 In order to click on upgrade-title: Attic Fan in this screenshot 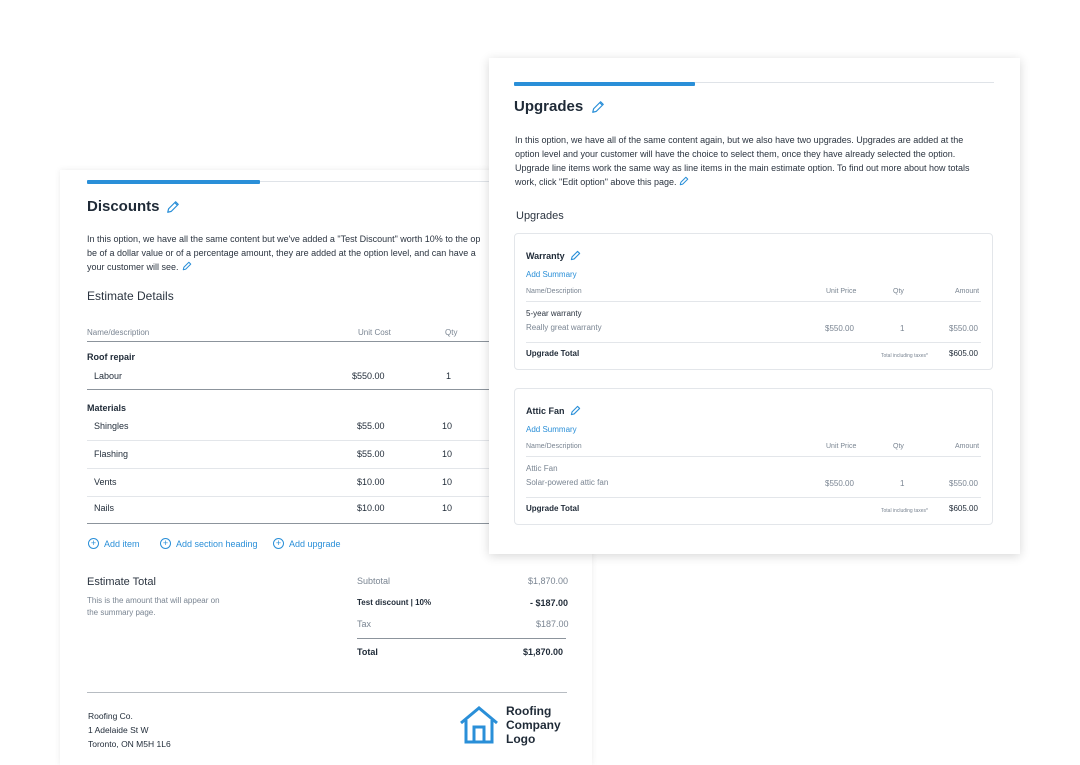, I will do `click(553, 410)`.